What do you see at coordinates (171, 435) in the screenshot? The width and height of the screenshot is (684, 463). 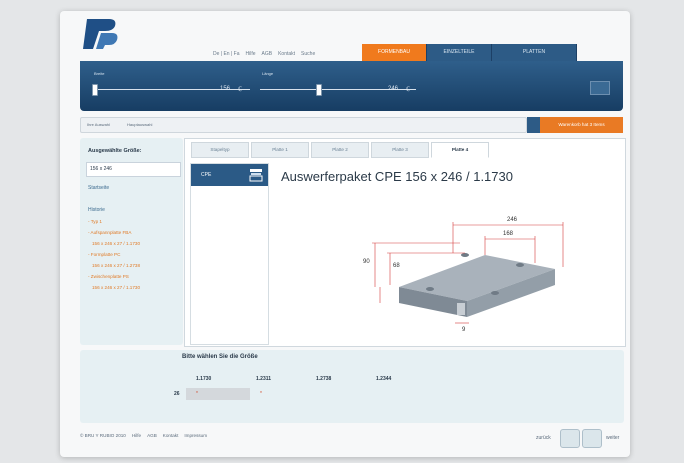 I see `footer-contact-link: Kontakt` at bounding box center [171, 435].